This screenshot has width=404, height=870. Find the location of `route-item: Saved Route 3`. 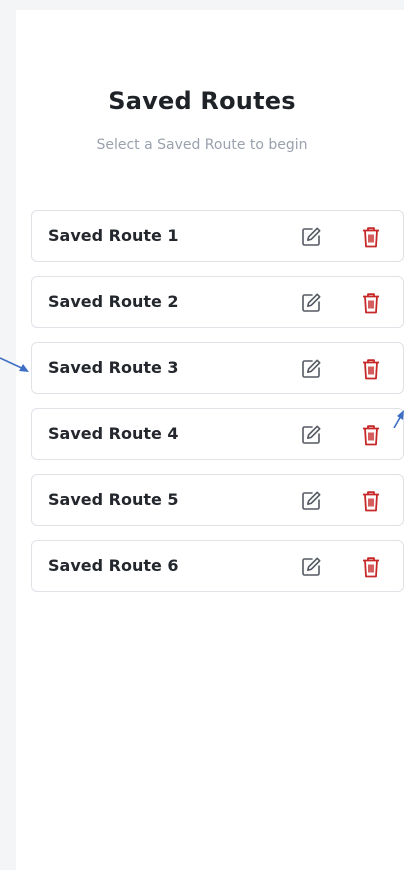

route-item: Saved Route 3 is located at coordinates (217, 368).